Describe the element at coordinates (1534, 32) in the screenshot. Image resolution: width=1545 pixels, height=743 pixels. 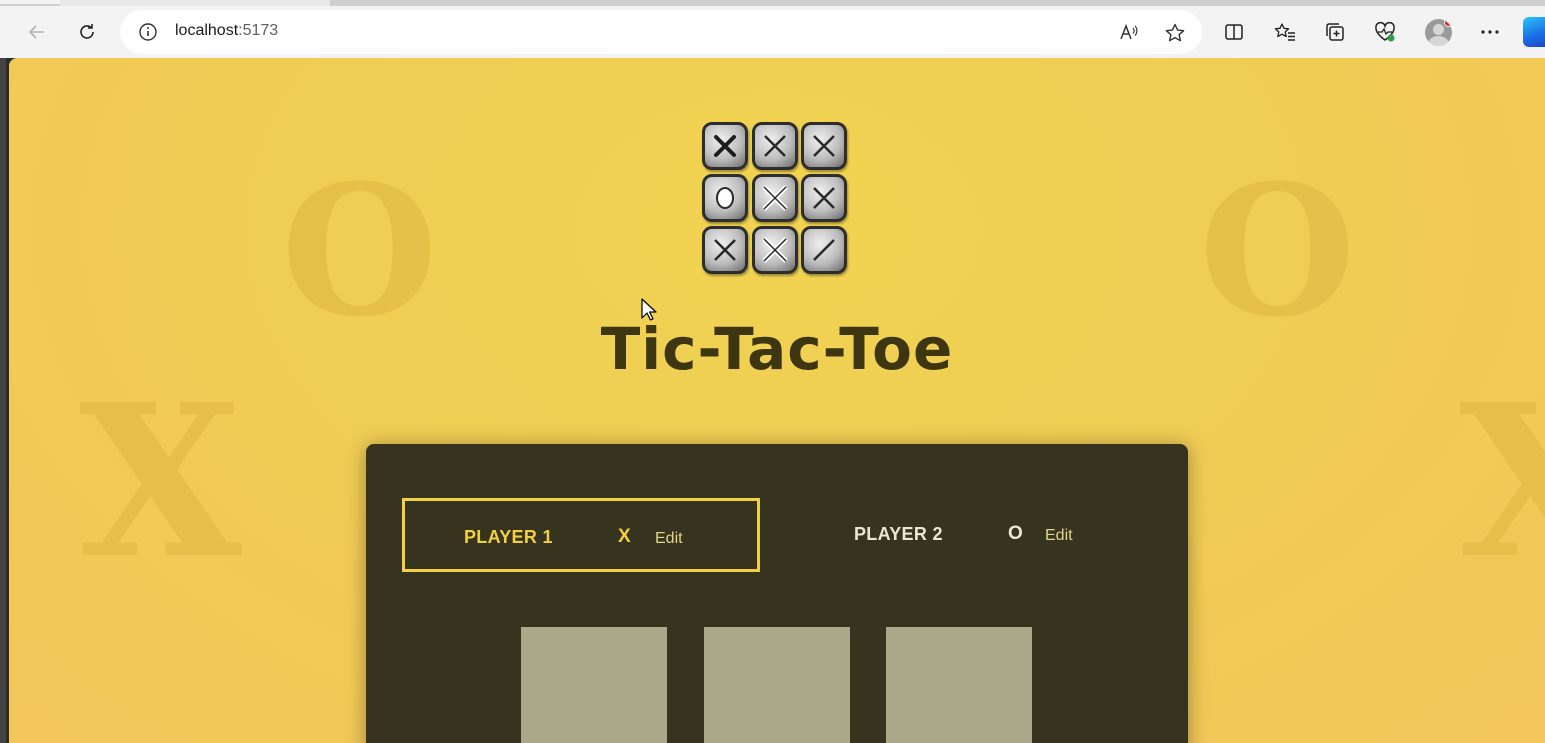
I see `copilot-icon` at that location.